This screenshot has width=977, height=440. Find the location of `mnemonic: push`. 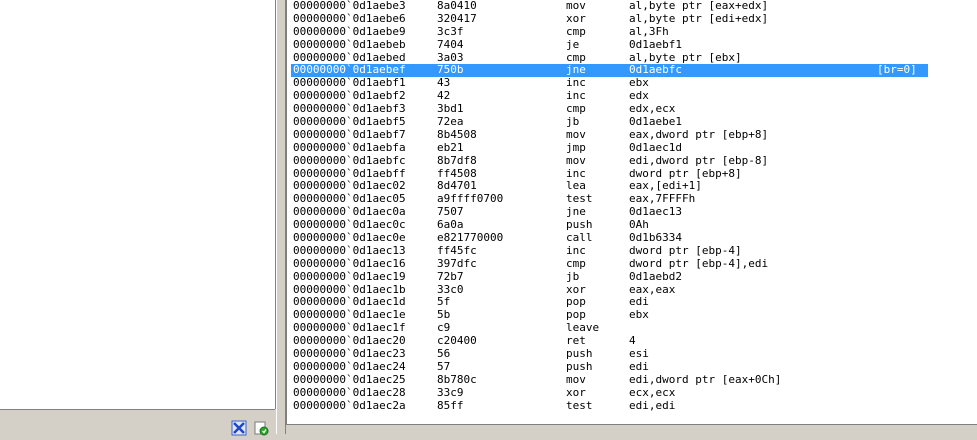

mnemonic: push is located at coordinates (579, 366).